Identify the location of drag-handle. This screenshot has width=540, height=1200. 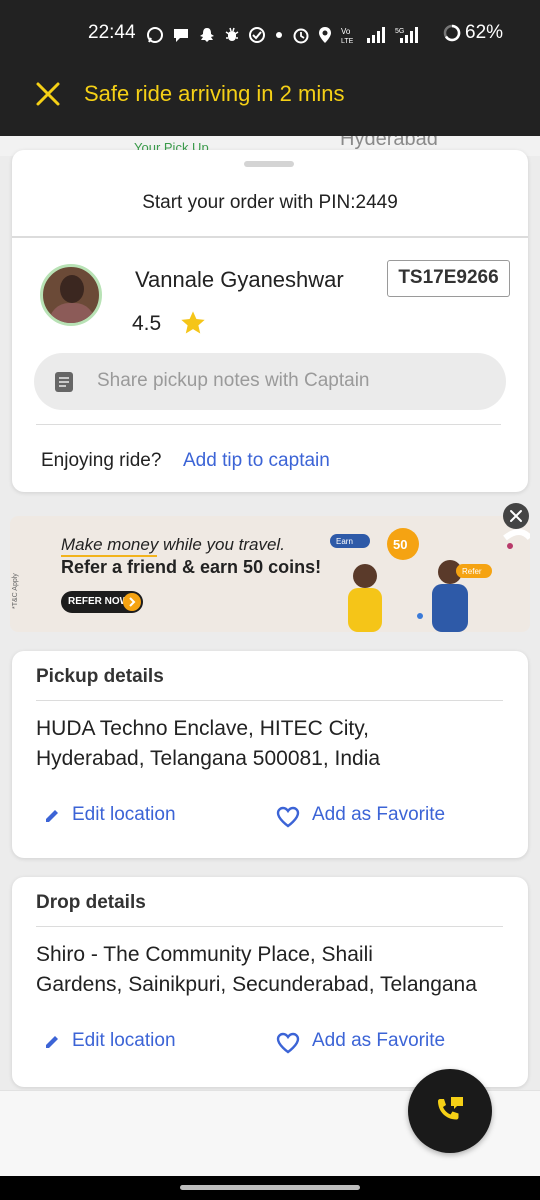
(269, 164).